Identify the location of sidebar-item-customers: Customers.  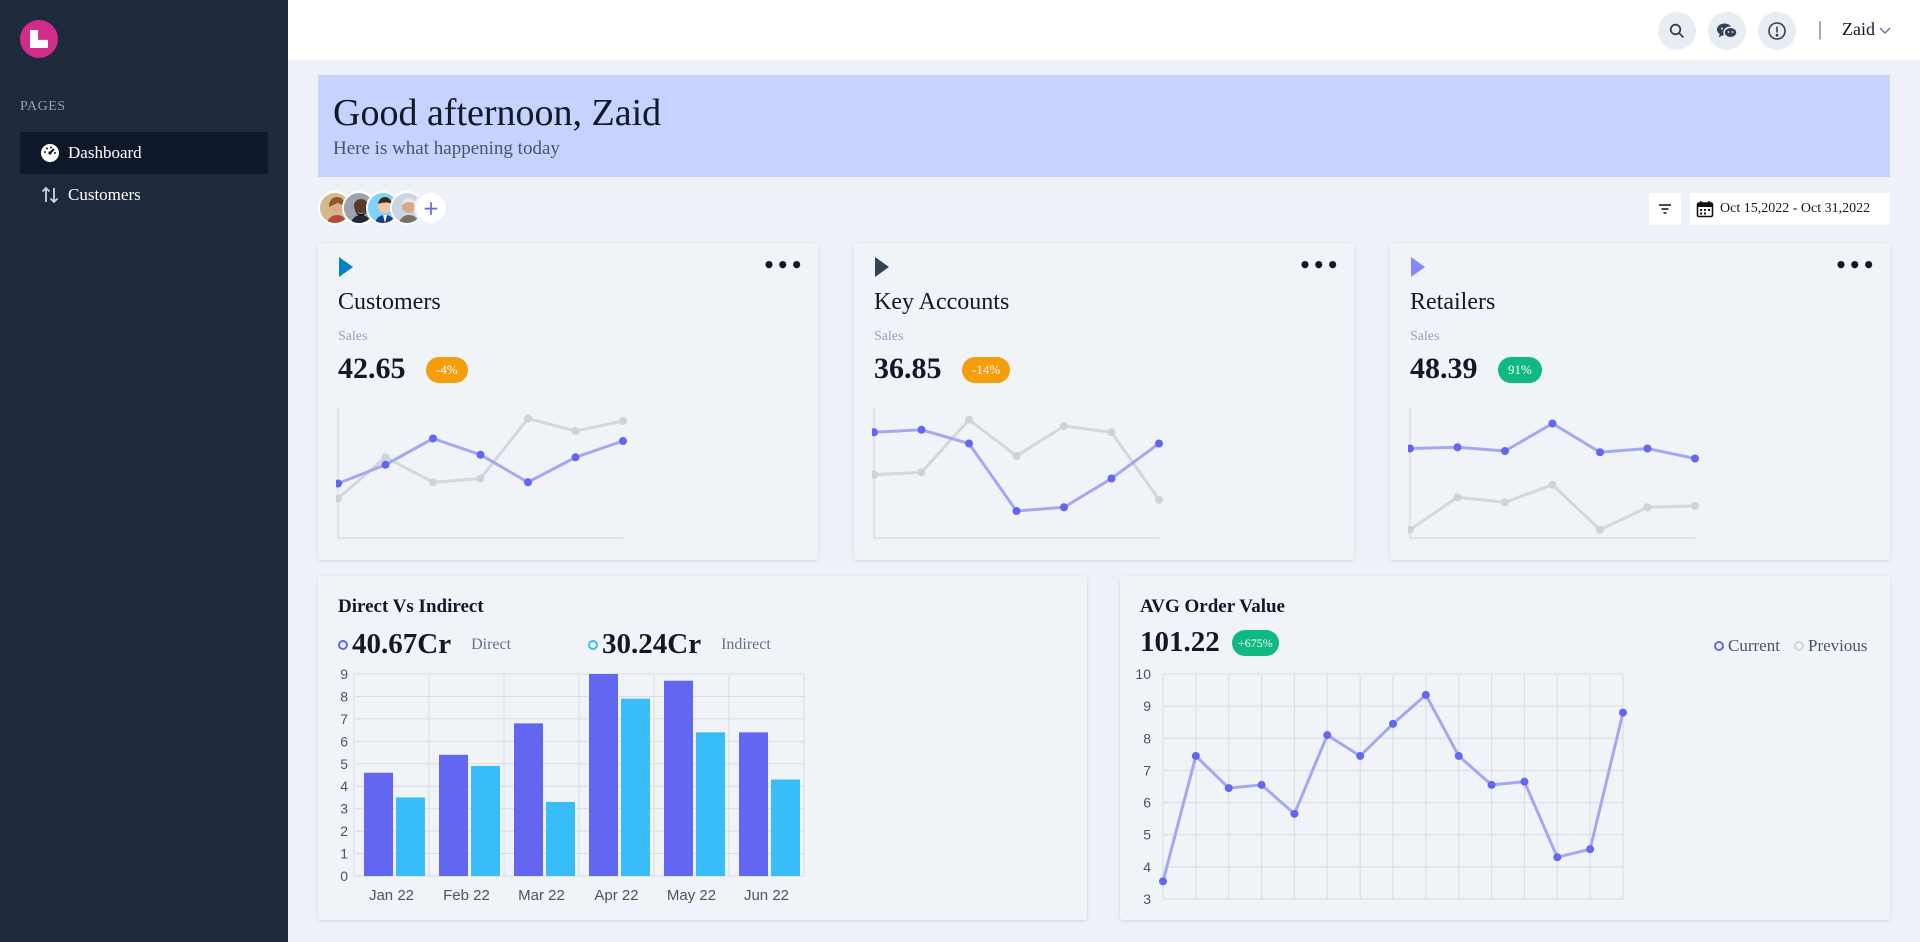
(144, 195).